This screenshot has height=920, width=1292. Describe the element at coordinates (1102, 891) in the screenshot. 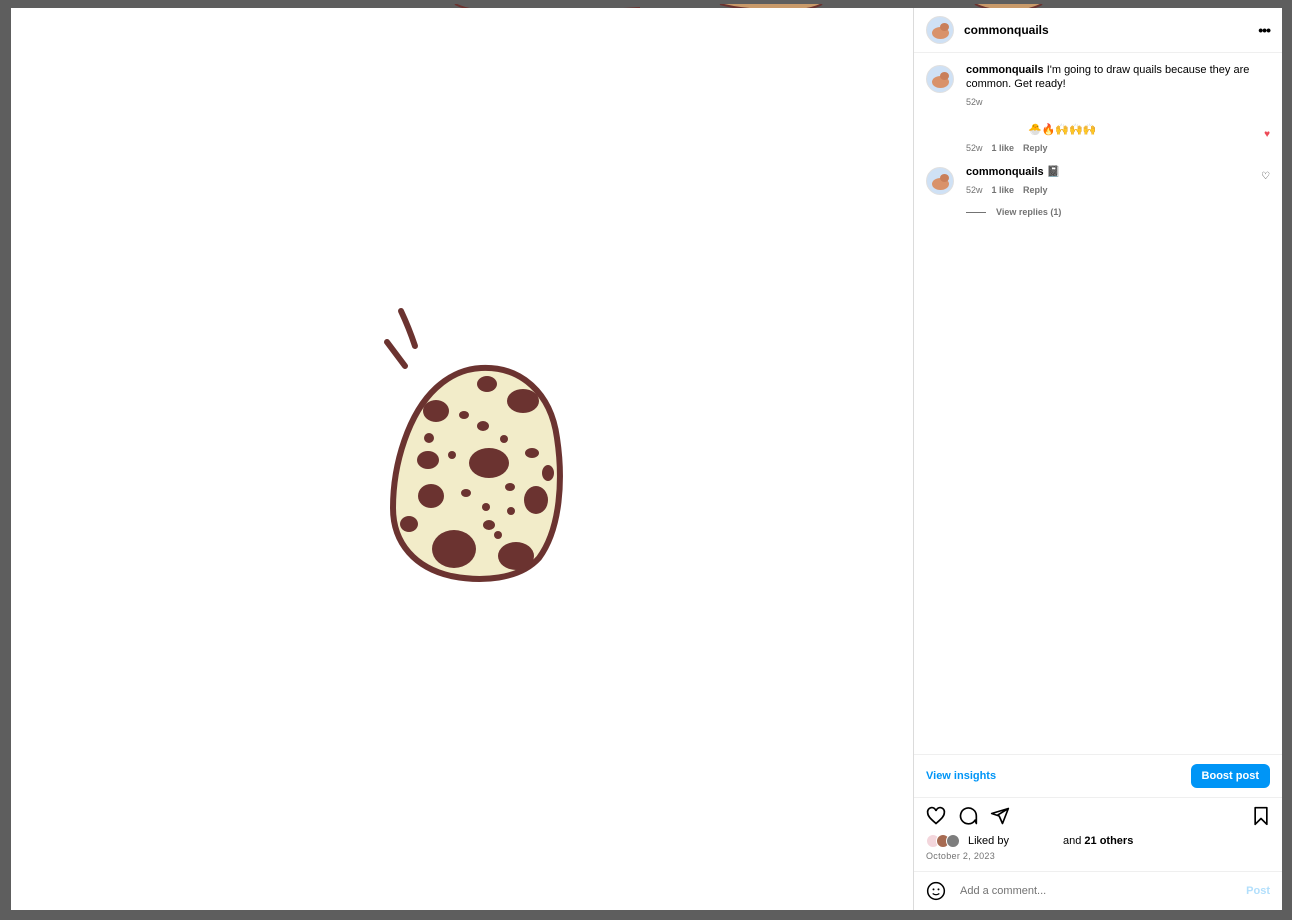

I see `comment-input` at that location.